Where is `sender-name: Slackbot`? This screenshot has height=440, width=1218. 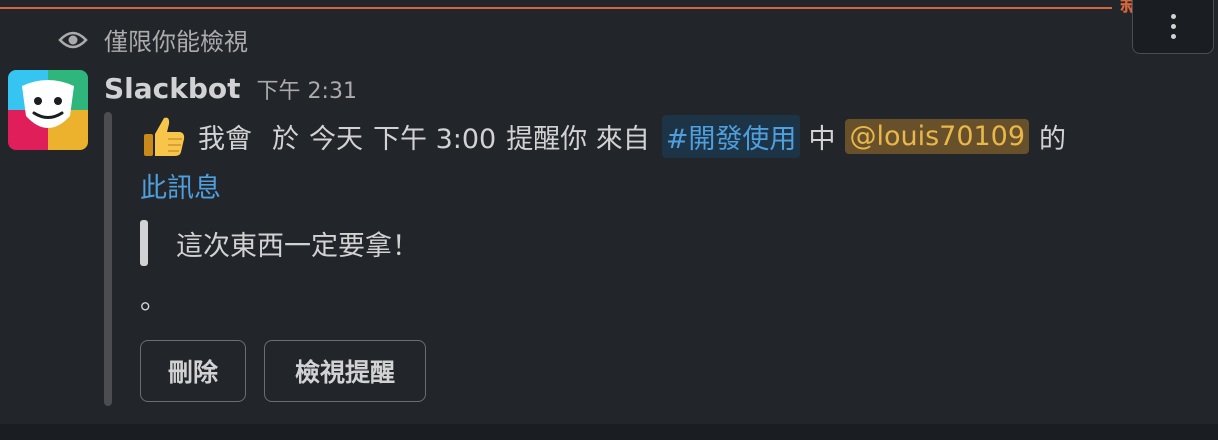 sender-name: Slackbot is located at coordinates (172, 88).